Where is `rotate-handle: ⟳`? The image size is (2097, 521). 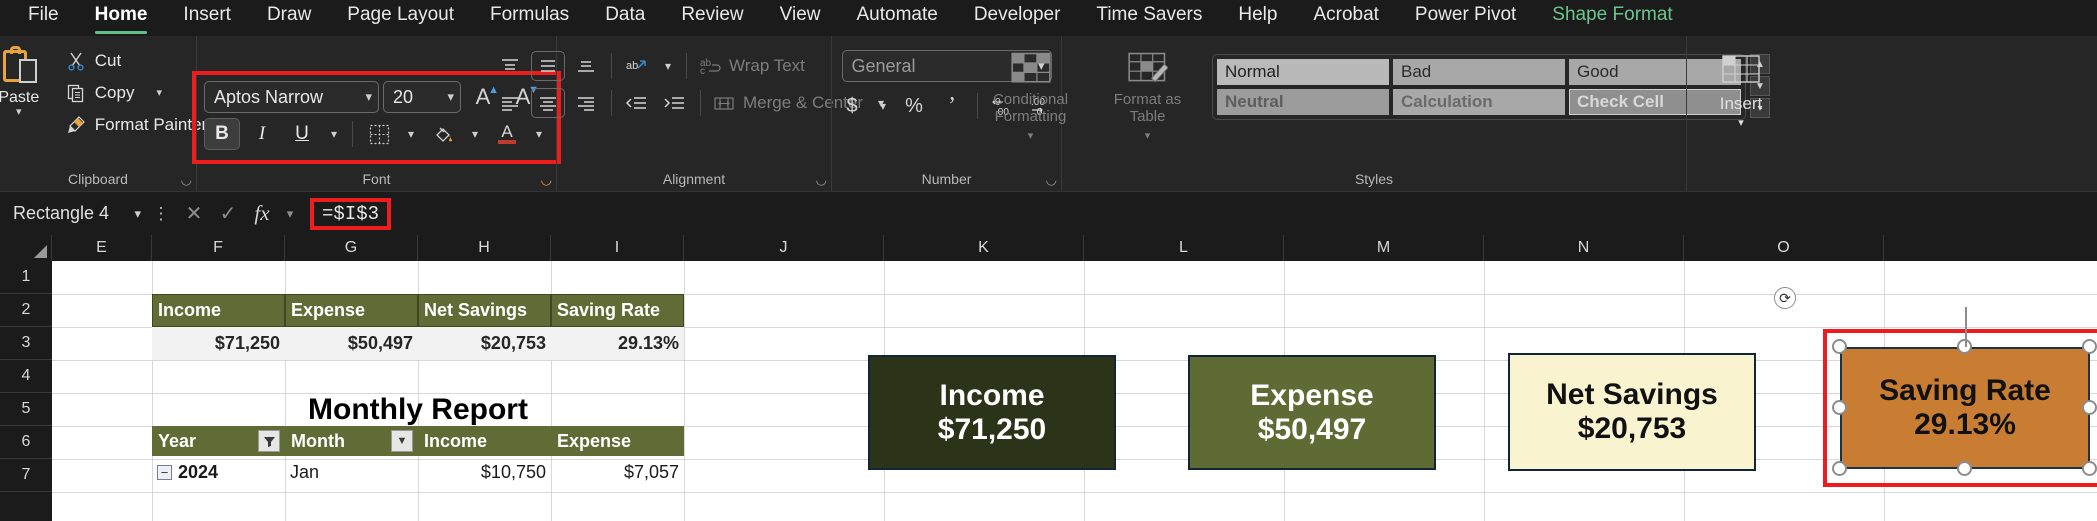 rotate-handle: ⟳ is located at coordinates (1785, 298).